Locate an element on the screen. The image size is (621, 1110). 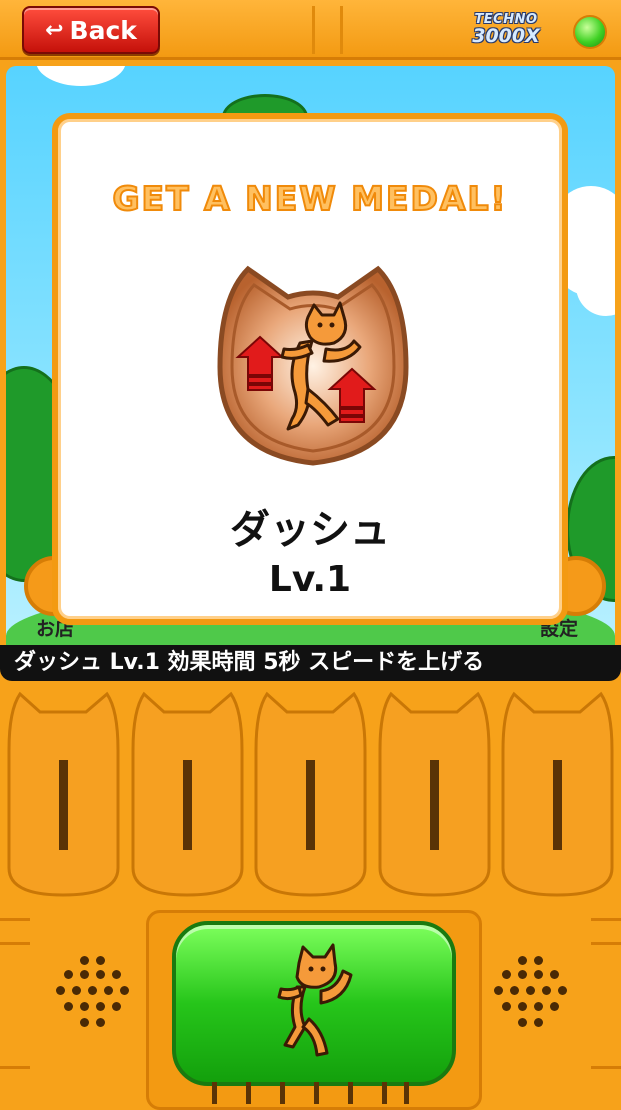
cat-dash-medal-icon is located at coordinates (313, 365).